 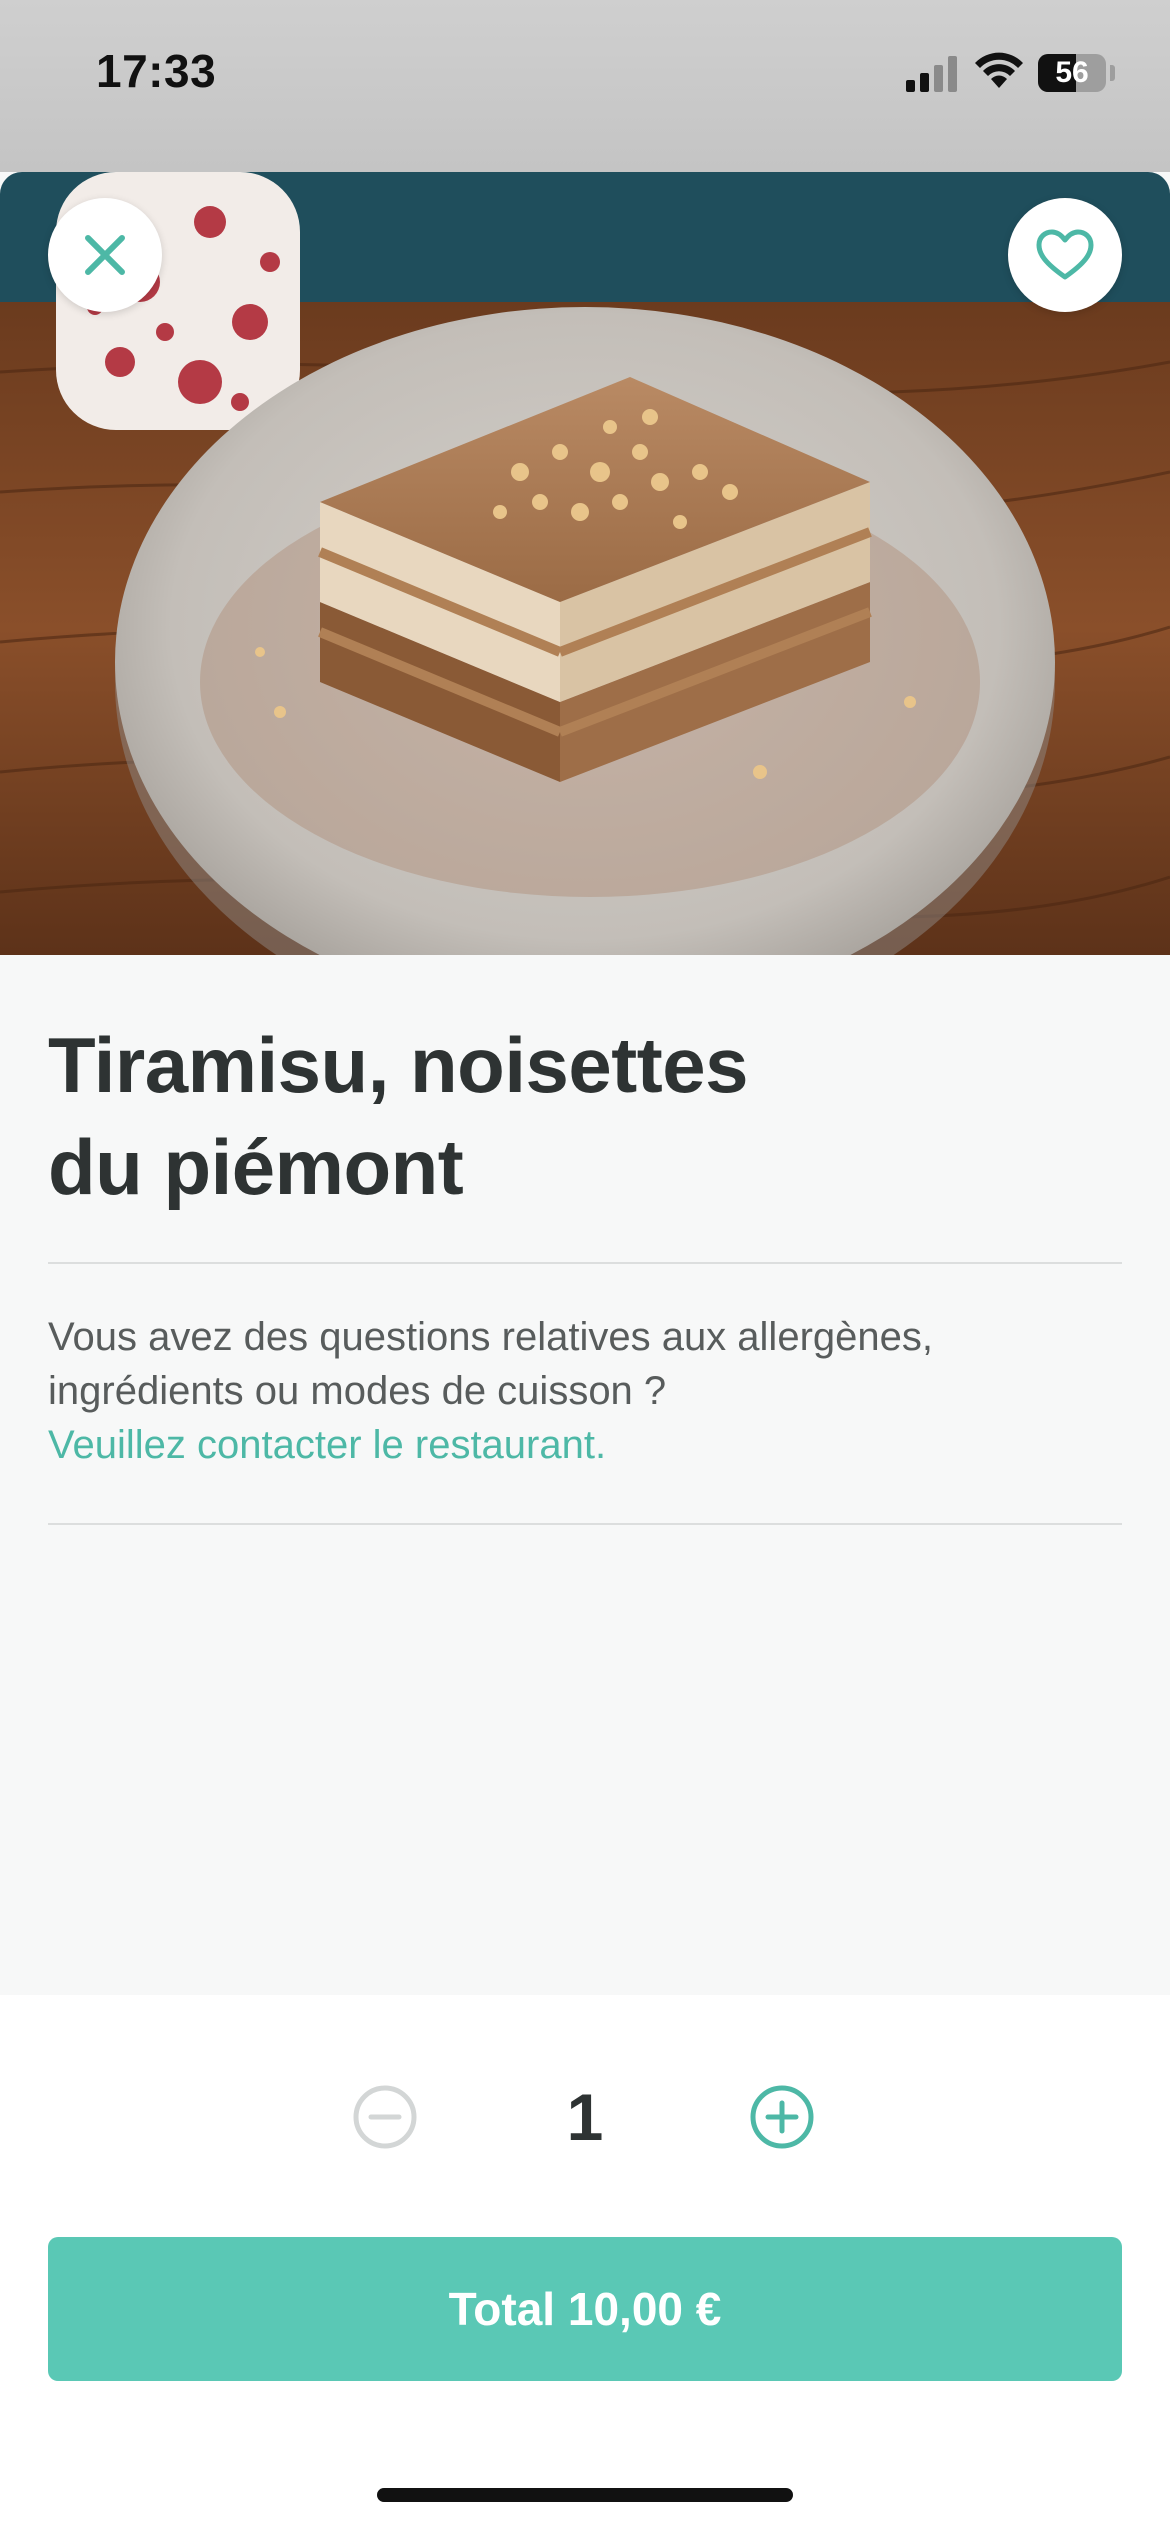 What do you see at coordinates (398, 1065) in the screenshot?
I see `product-title-line1: Tiramisu, noisettes` at bounding box center [398, 1065].